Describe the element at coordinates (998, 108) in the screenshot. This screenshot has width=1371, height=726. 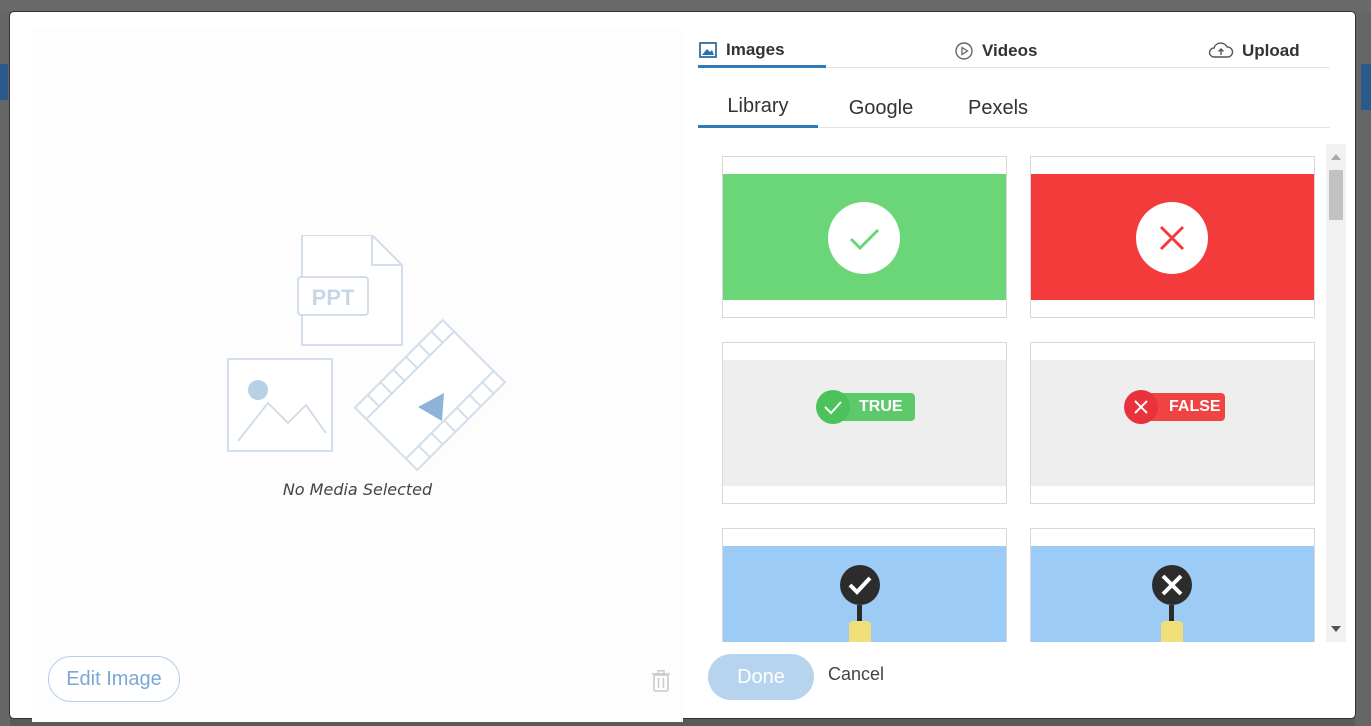
I see `tab-pexels: Pexels` at that location.